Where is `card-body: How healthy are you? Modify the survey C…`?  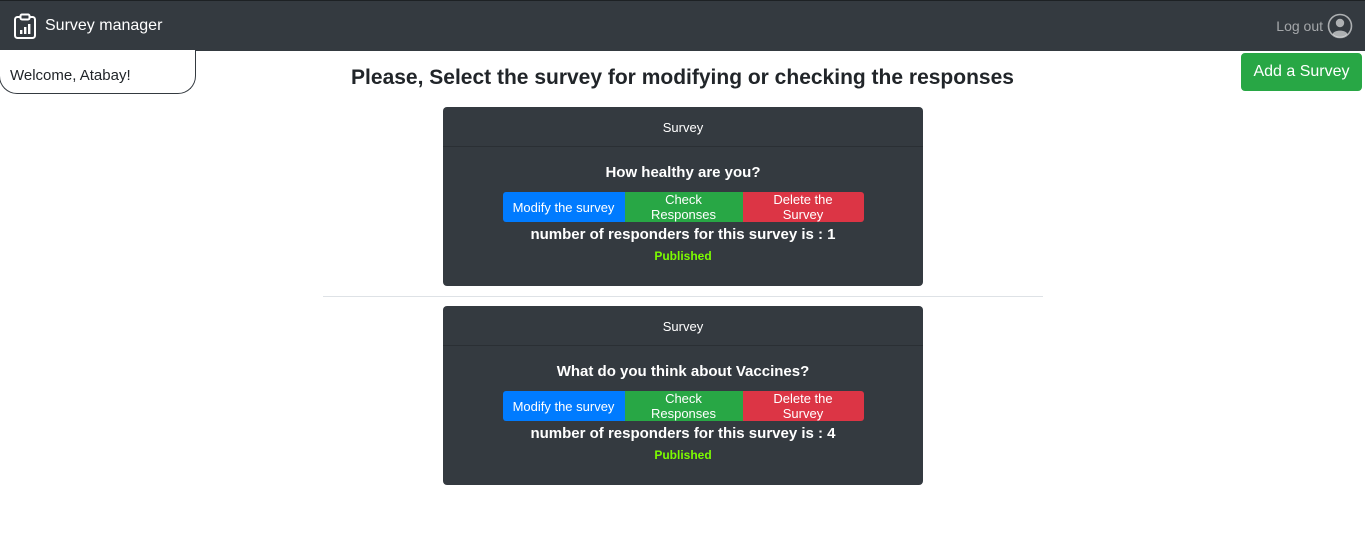 card-body: How healthy are you? Modify the survey C… is located at coordinates (683, 205).